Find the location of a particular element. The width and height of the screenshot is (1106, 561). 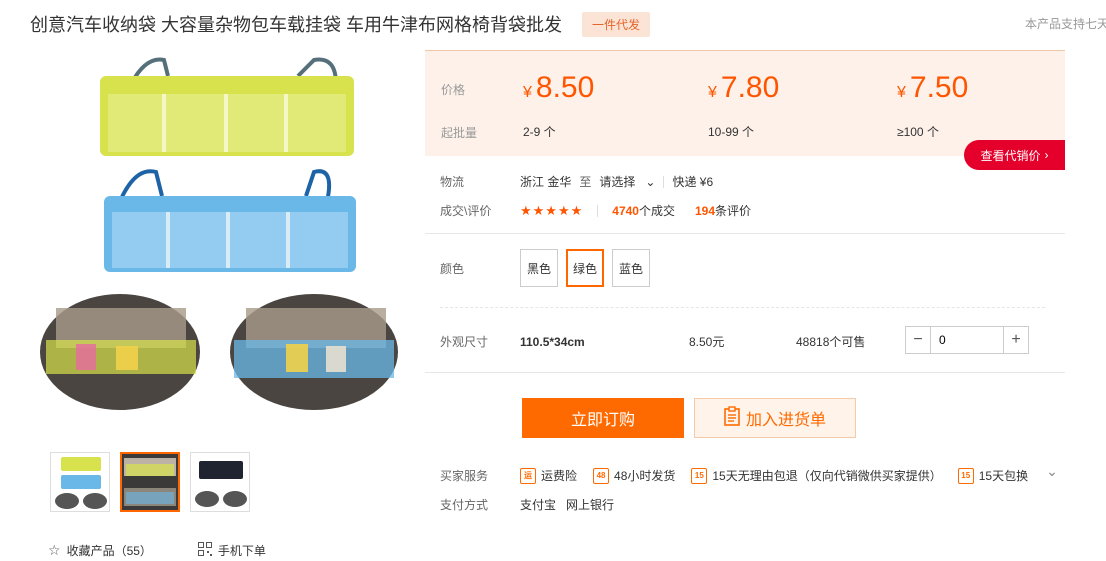

size-price: 8.50元 is located at coordinates (707, 342).